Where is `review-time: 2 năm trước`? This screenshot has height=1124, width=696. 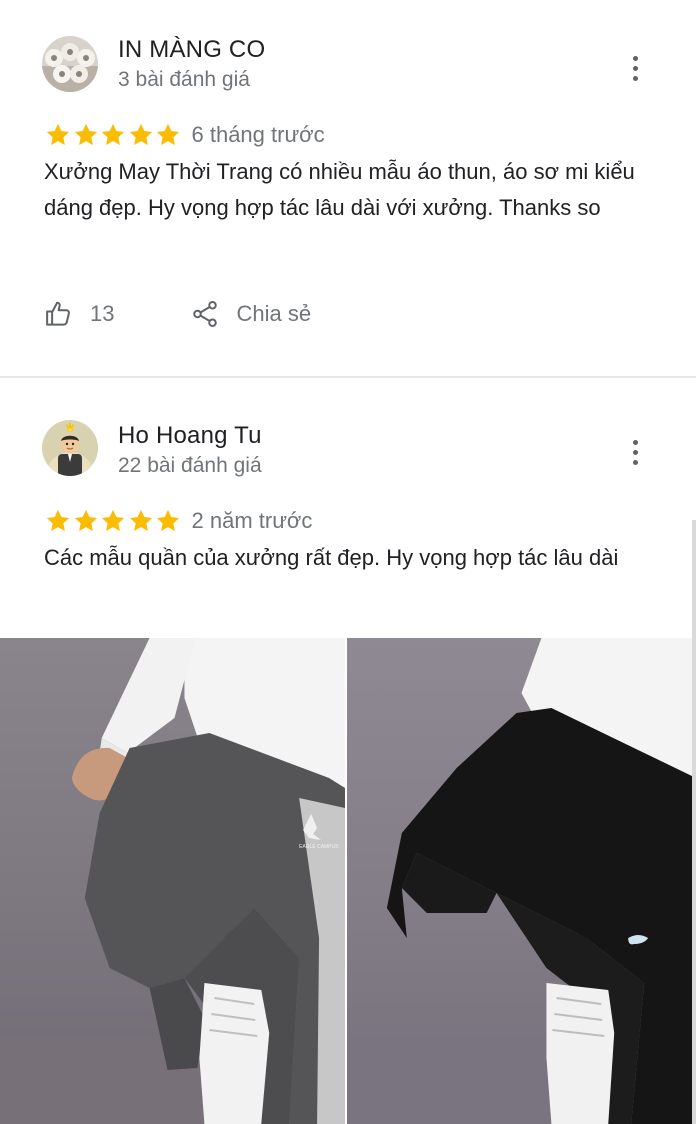
review-time: 2 năm trước is located at coordinates (252, 520).